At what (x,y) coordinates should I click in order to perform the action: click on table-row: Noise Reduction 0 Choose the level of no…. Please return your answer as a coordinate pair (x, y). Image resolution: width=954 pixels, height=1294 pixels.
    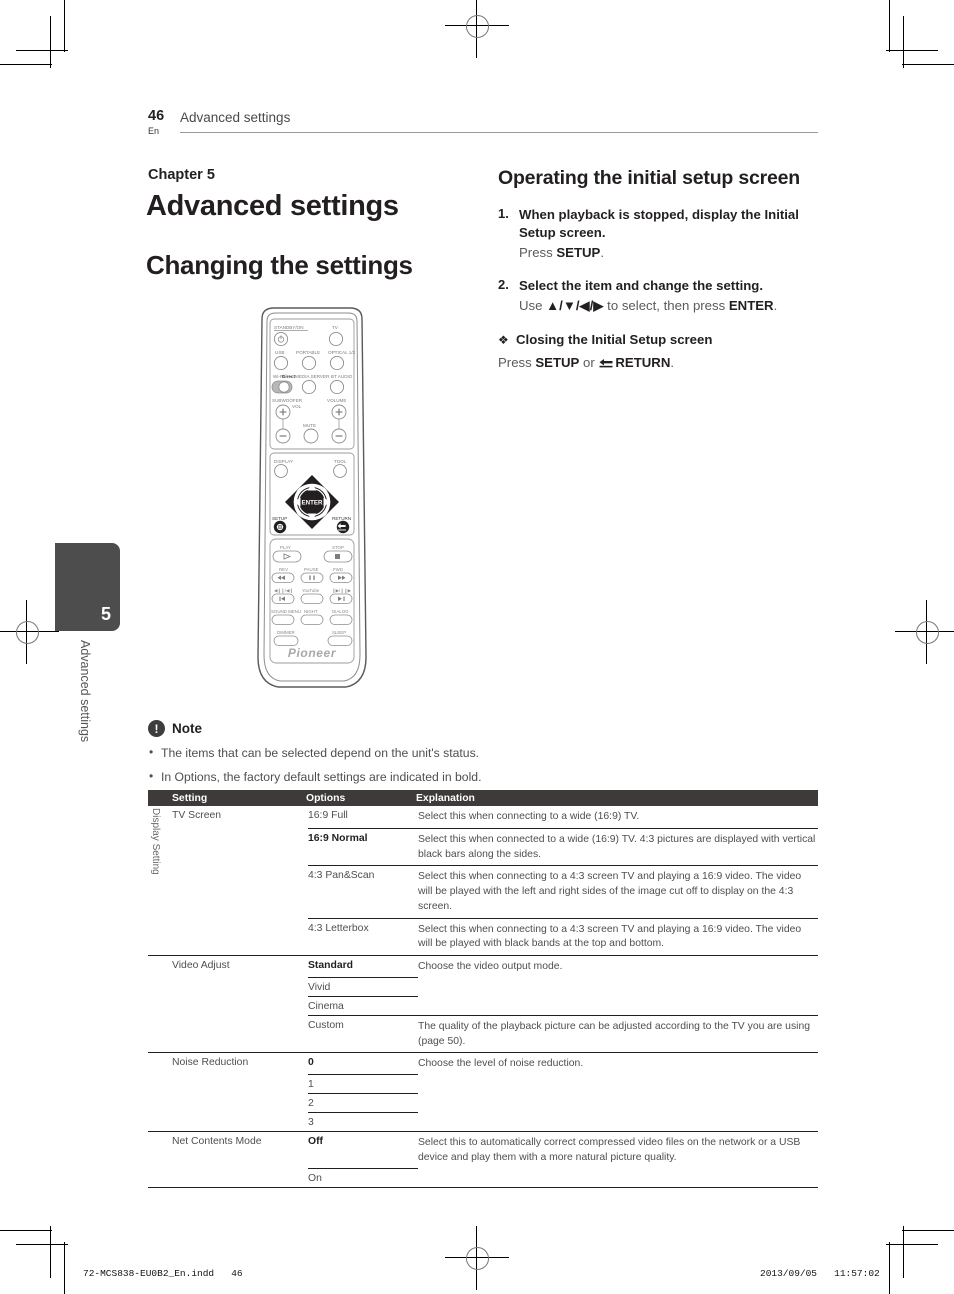
    Looking at the image, I should click on (483, 1093).